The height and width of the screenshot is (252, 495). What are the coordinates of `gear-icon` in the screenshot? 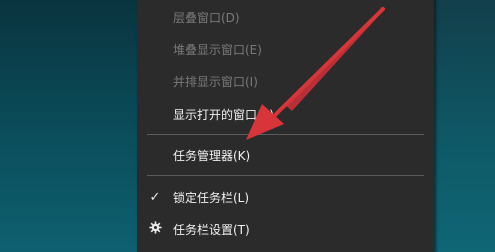 It's located at (155, 229).